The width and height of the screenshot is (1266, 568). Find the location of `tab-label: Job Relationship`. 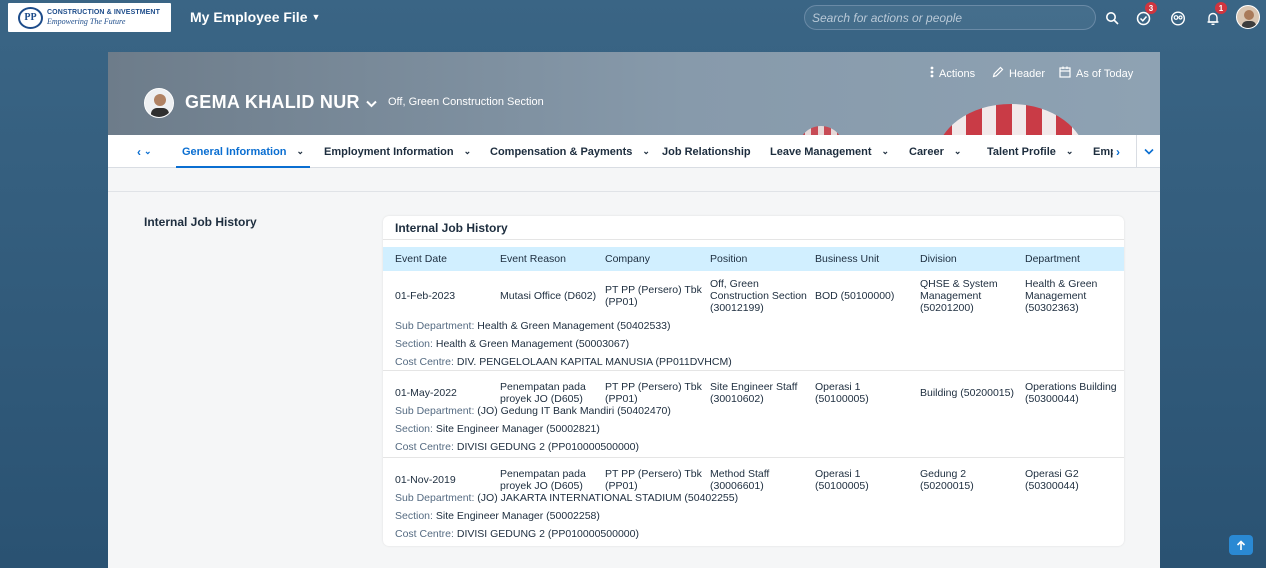

tab-label: Job Relationship is located at coordinates (706, 151).